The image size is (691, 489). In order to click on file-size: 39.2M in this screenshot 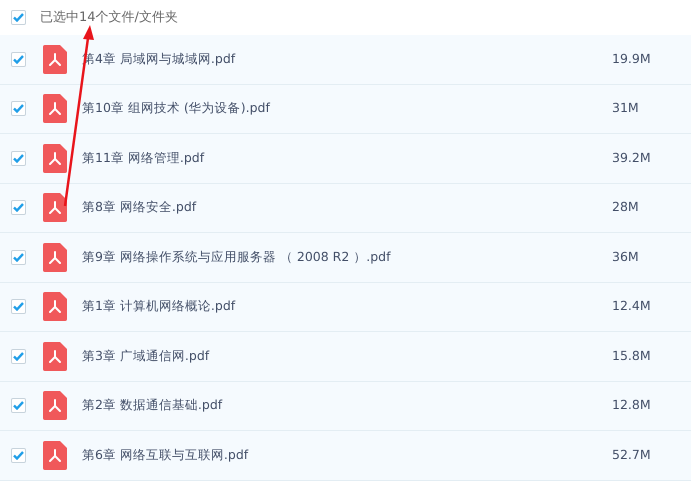, I will do `click(631, 157)`.